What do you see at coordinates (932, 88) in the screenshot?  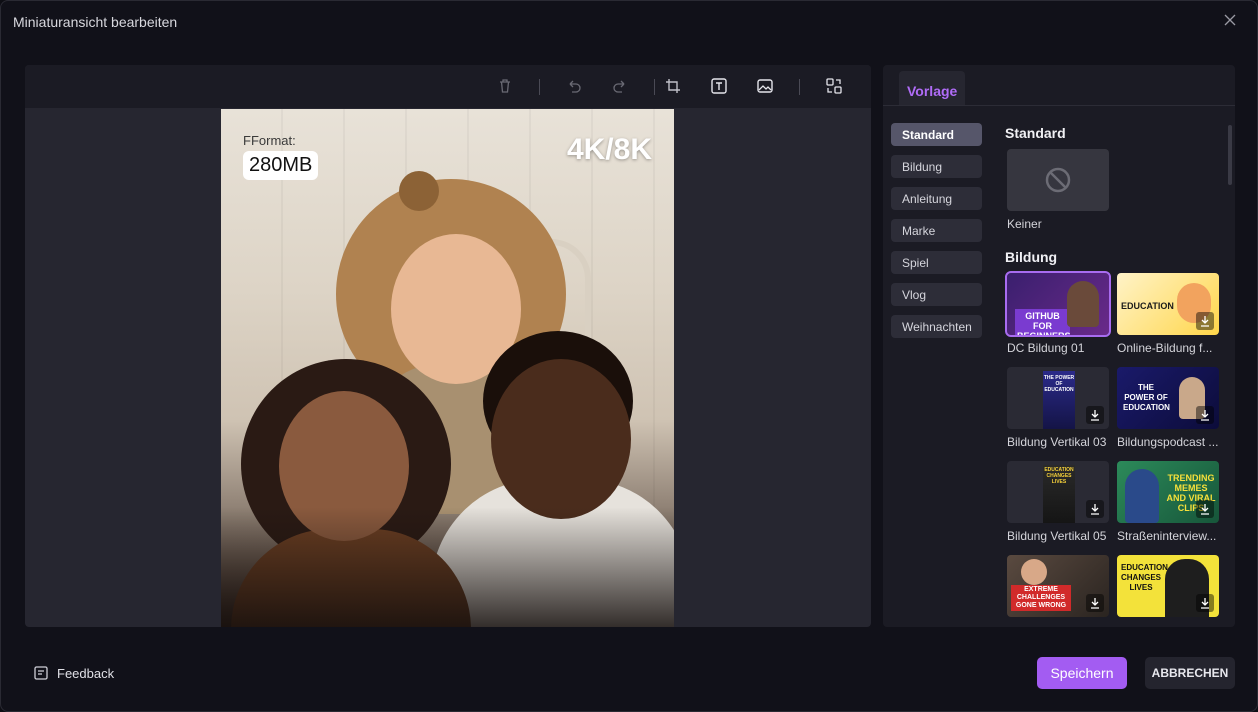 I see `tab-vorlage: Vorlage` at bounding box center [932, 88].